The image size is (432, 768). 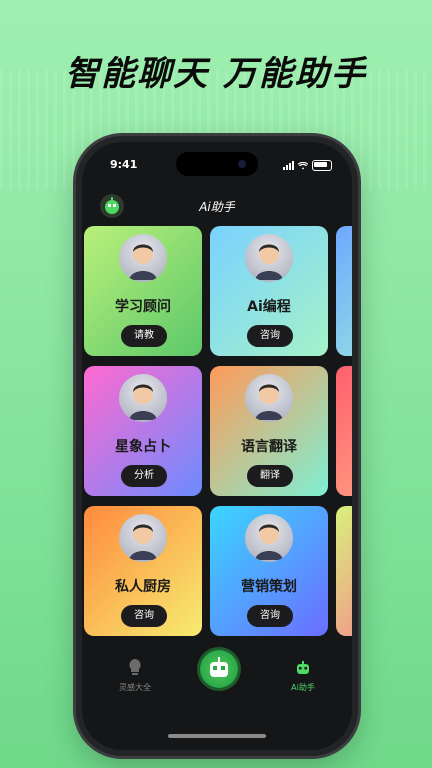 What do you see at coordinates (269, 447) in the screenshot?
I see `assistant-card-title: 语言翻译` at bounding box center [269, 447].